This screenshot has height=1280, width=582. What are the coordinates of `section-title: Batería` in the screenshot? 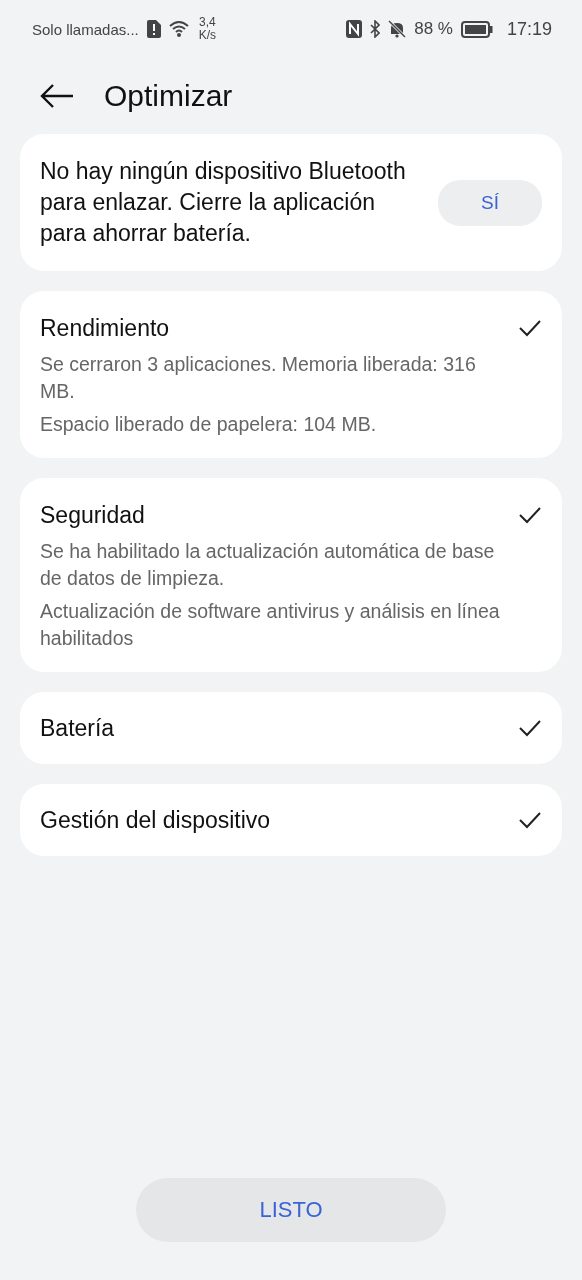 It's located at (78, 728).